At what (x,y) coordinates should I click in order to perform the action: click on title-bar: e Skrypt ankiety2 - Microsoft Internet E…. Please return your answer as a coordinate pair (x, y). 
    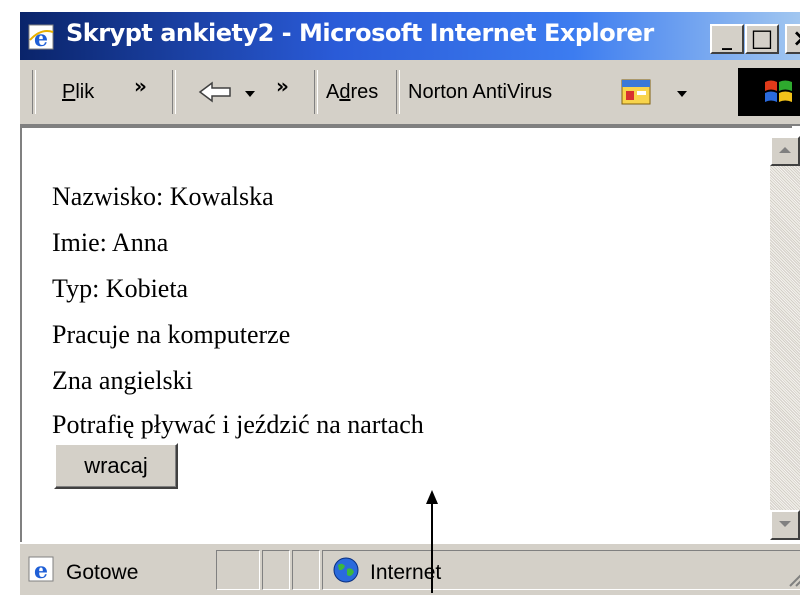
    Looking at the image, I should click on (410, 36).